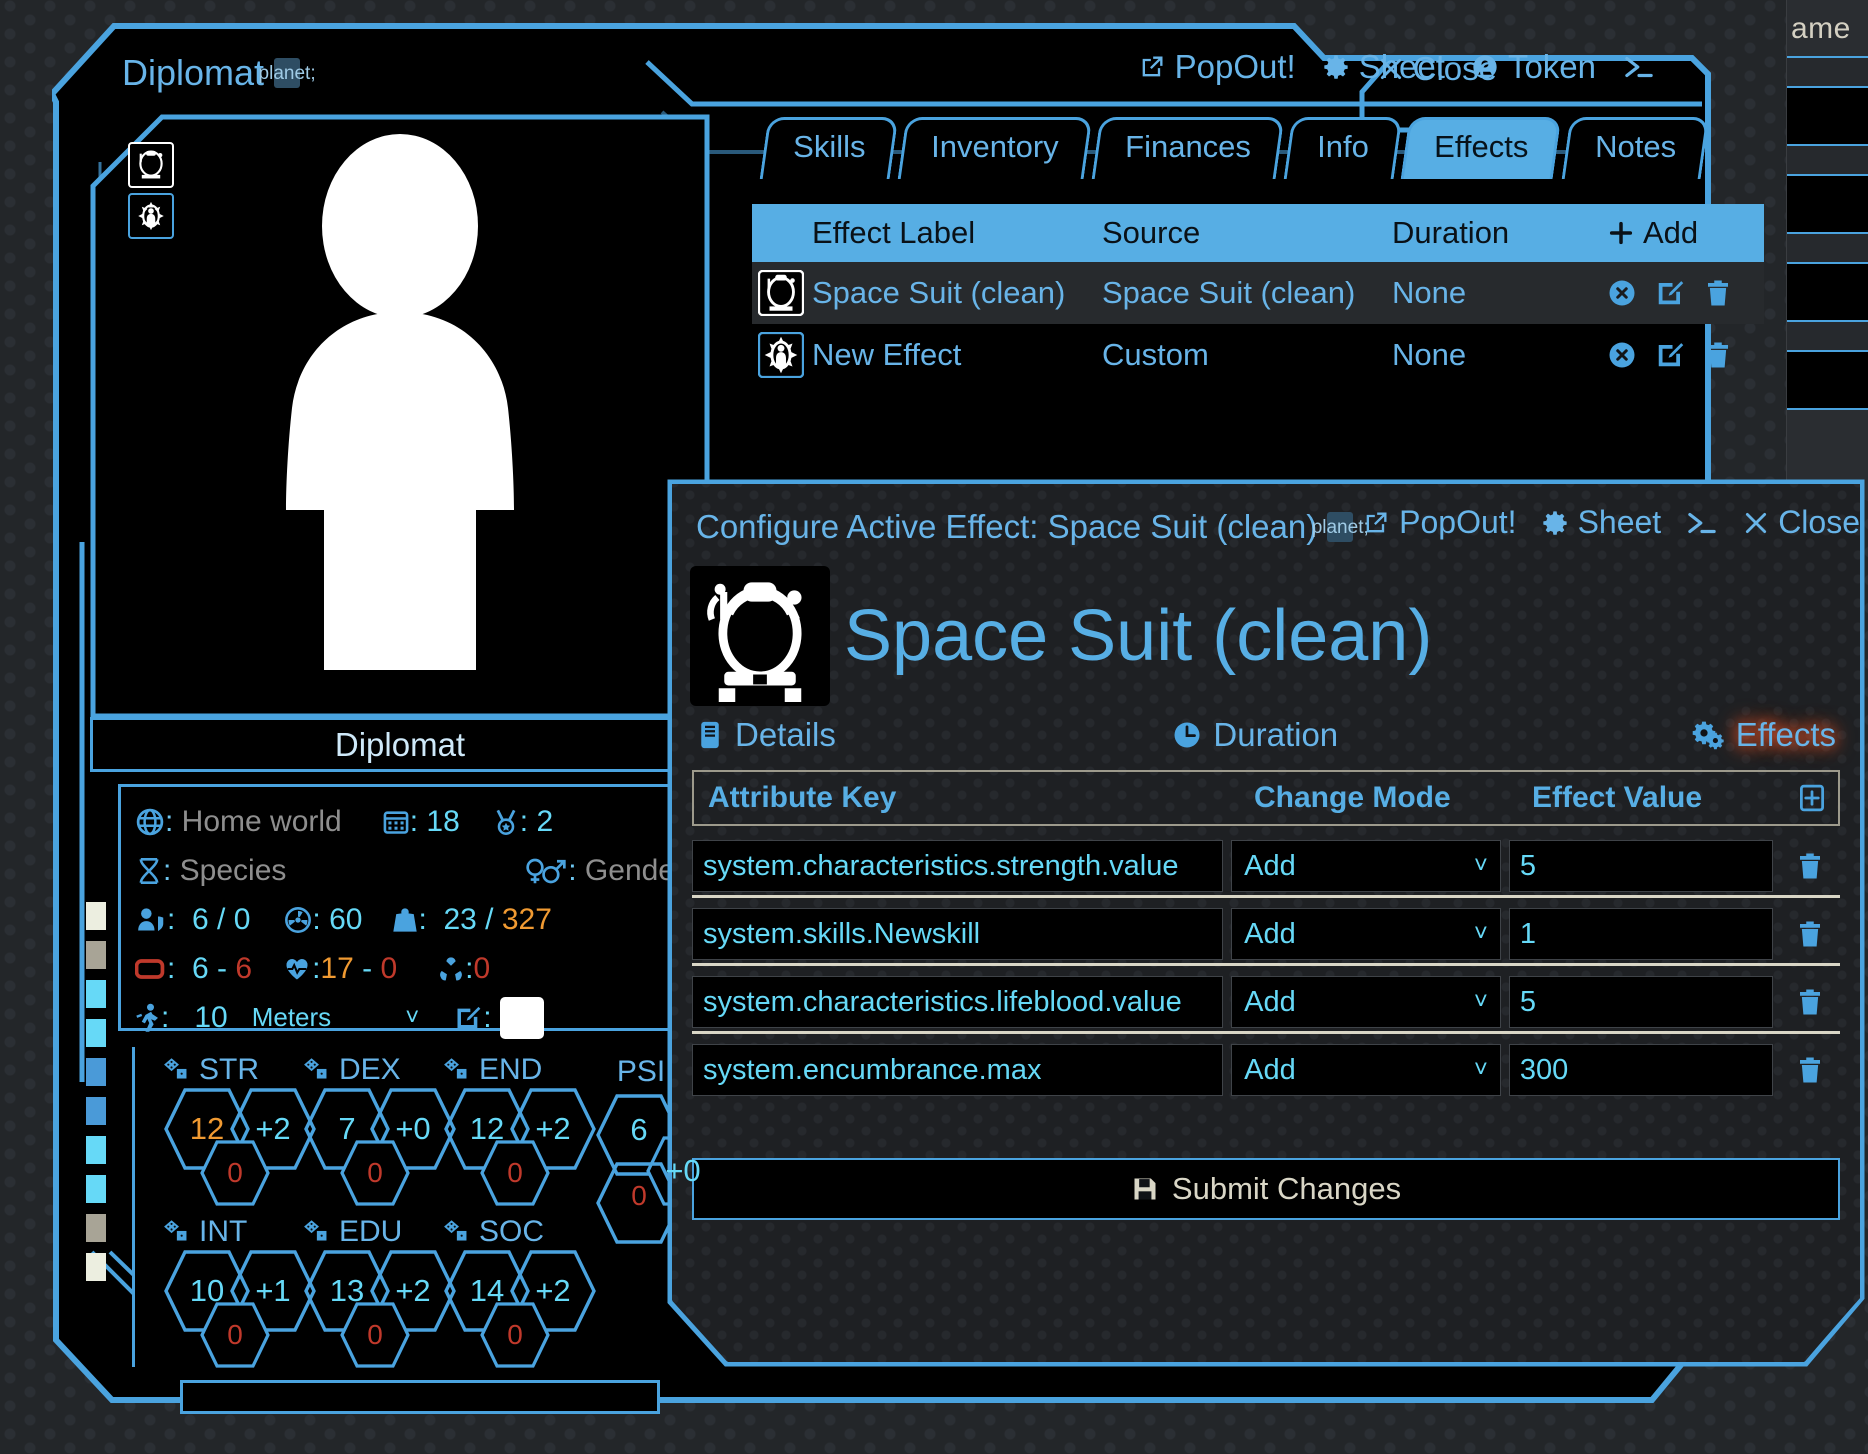 The width and height of the screenshot is (1868, 1454). Describe the element at coordinates (1266, 1189) in the screenshot. I see `submit-changes-button: Submit Changes` at that location.